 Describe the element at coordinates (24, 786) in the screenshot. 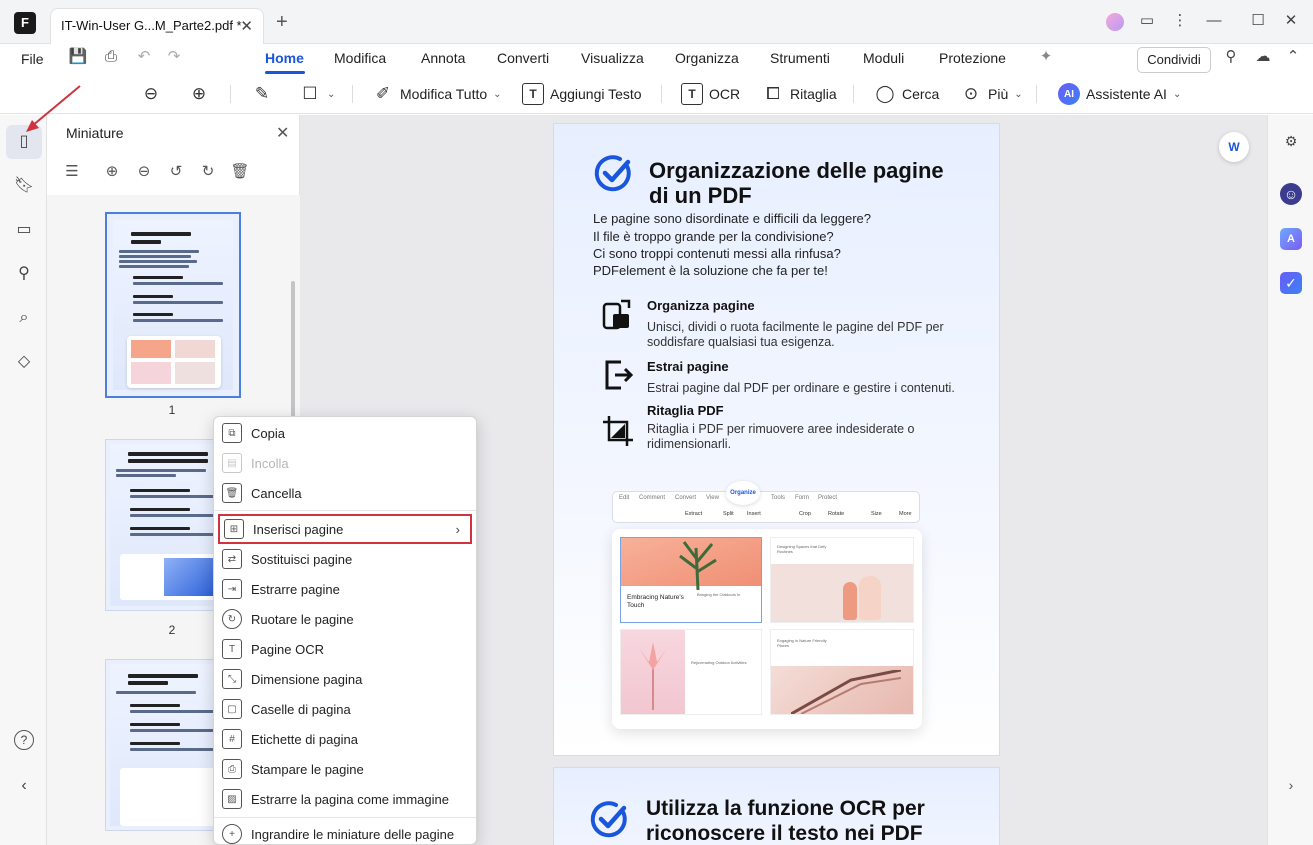

I see `collapse-left-icon: ‹` at that location.